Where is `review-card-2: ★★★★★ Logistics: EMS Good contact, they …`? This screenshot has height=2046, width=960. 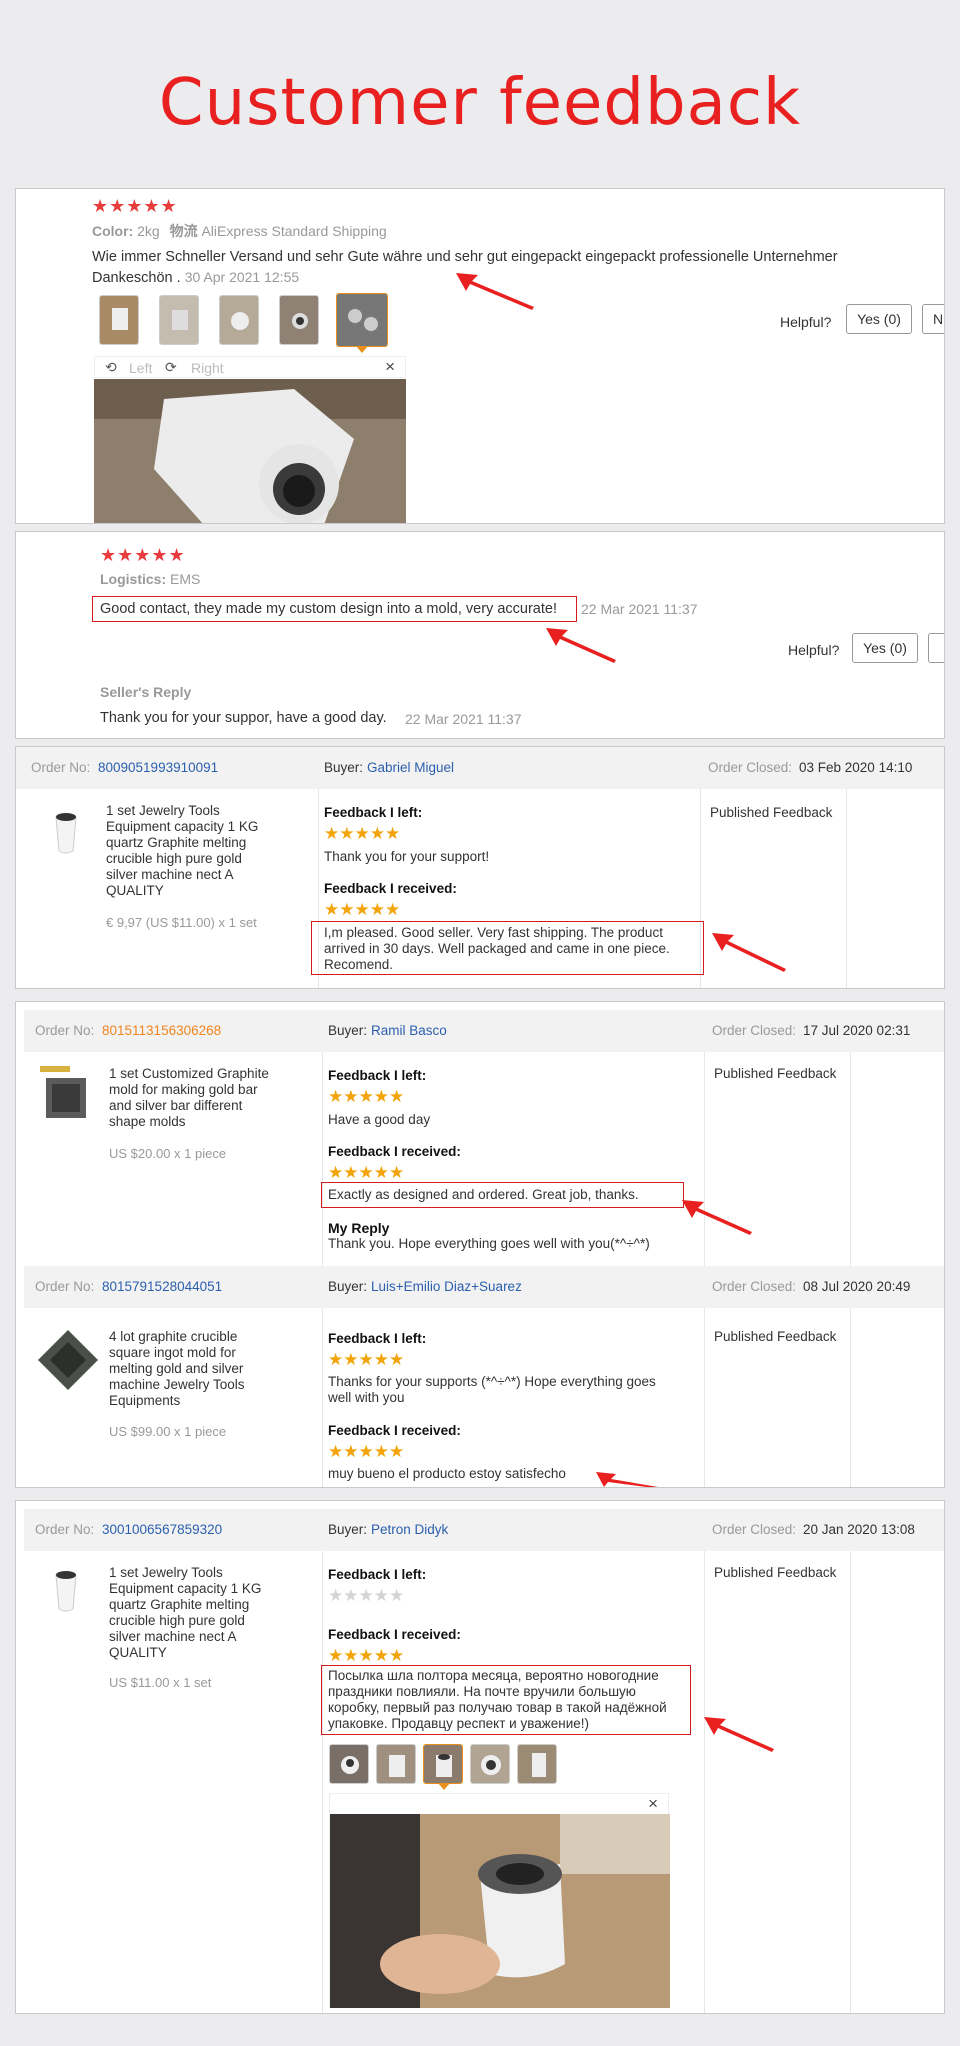
review-card-2: ★★★★★ Logistics: EMS Good contact, they … is located at coordinates (480, 635).